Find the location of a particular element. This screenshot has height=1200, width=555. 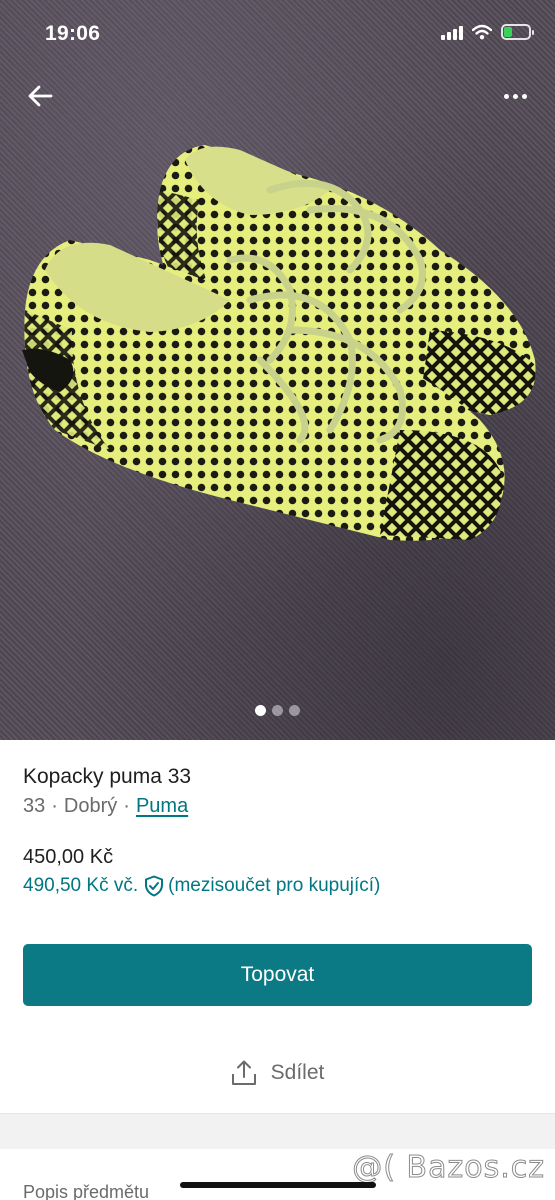

description-heading: Popis předmětu is located at coordinates (86, 1191).